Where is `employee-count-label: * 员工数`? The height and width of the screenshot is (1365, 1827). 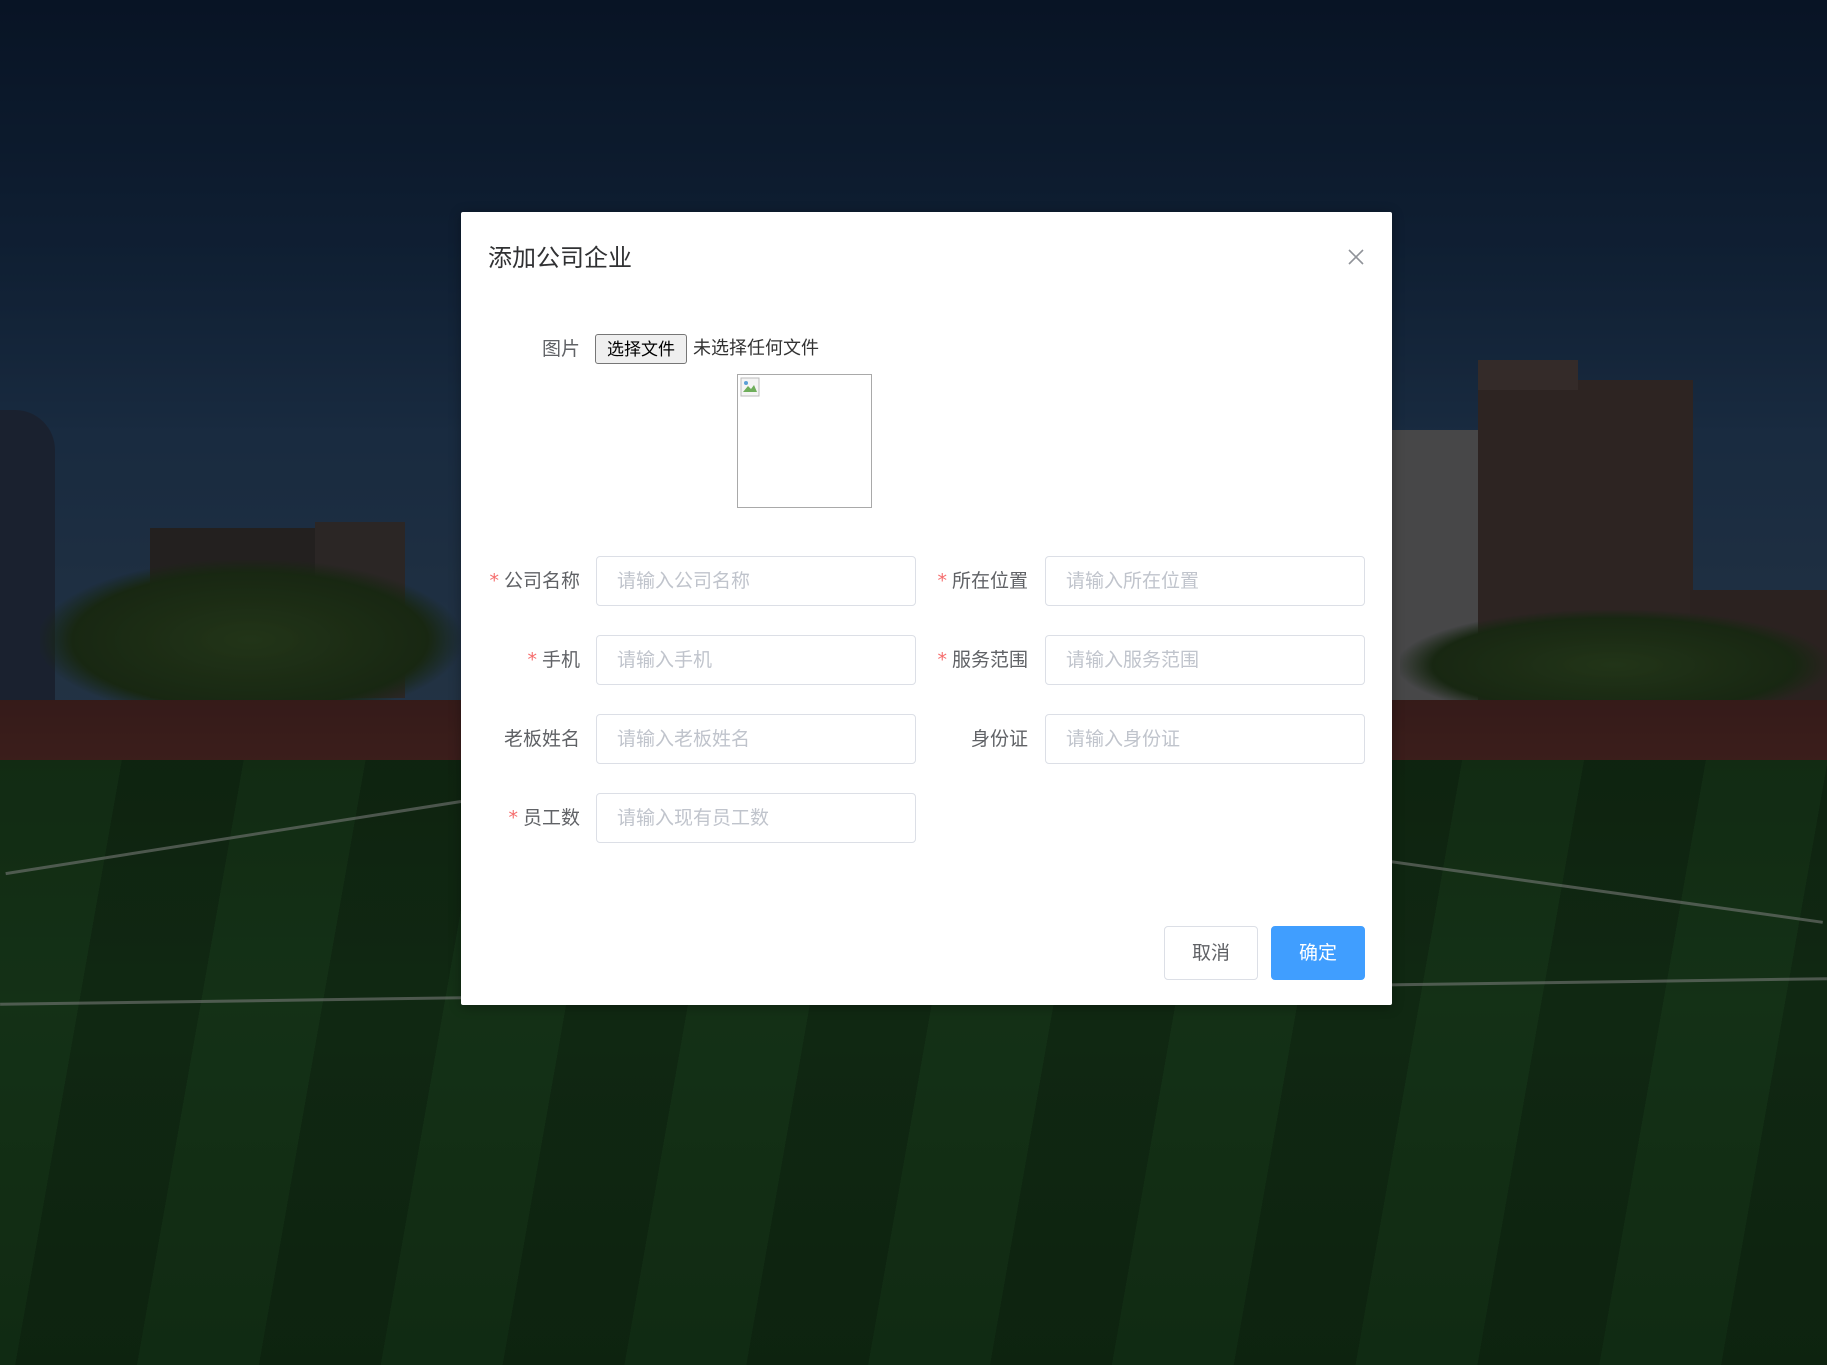 employee-count-label: * 员工数 is located at coordinates (530, 818).